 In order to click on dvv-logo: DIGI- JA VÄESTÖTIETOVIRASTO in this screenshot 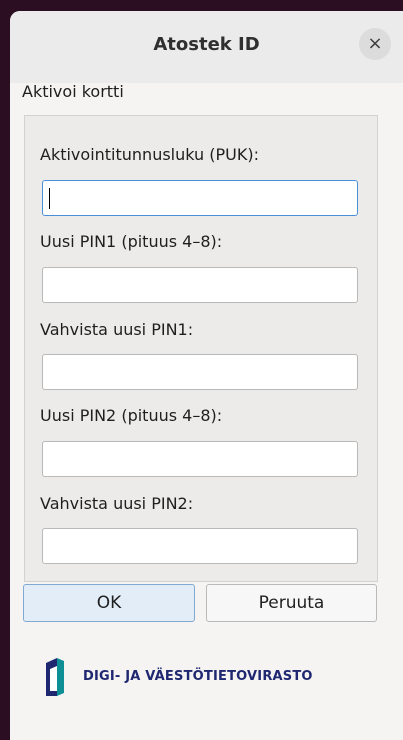, I will do `click(205, 677)`.